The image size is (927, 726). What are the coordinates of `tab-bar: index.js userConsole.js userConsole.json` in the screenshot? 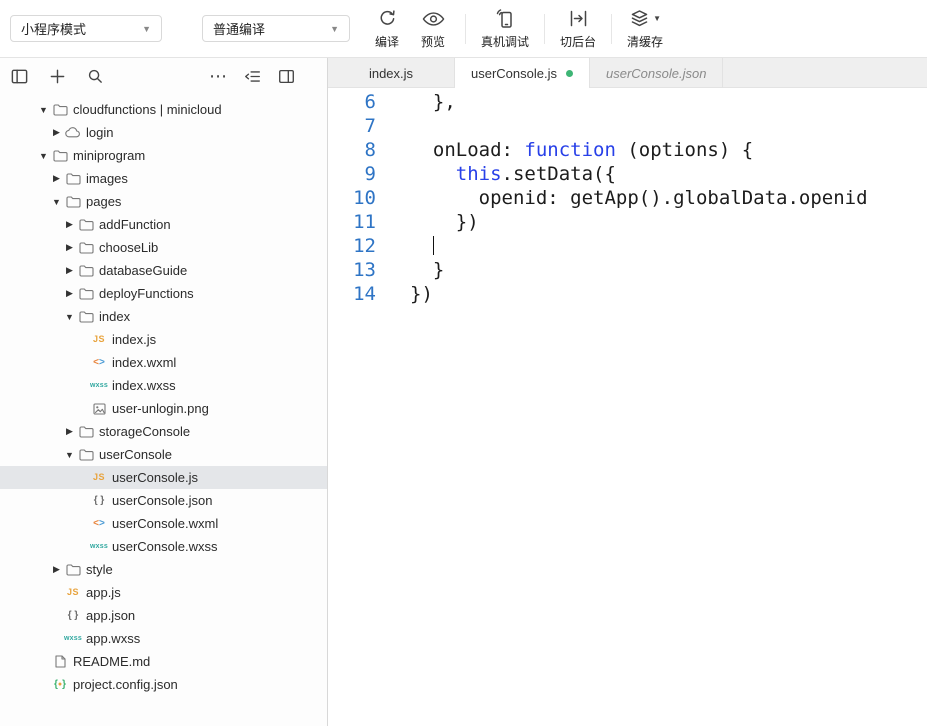 It's located at (627, 73).